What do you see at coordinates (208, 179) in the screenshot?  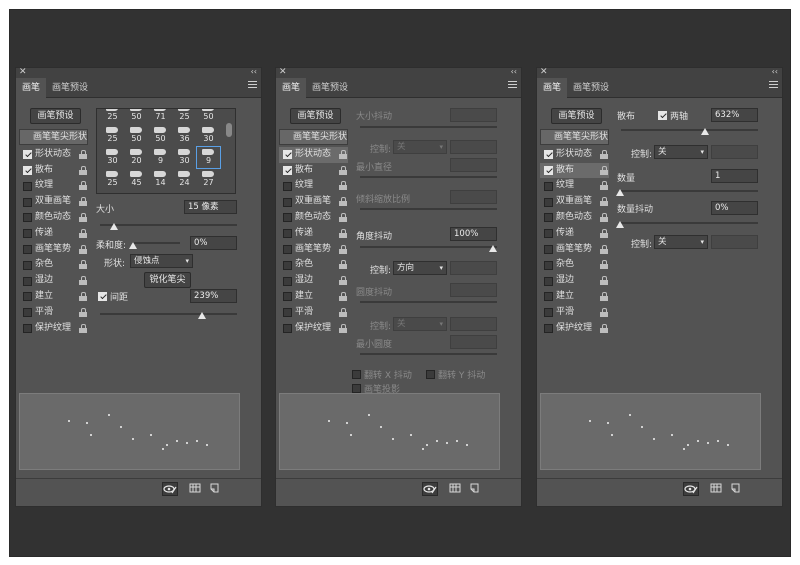 I see `brush-tip-cell: 27` at bounding box center [208, 179].